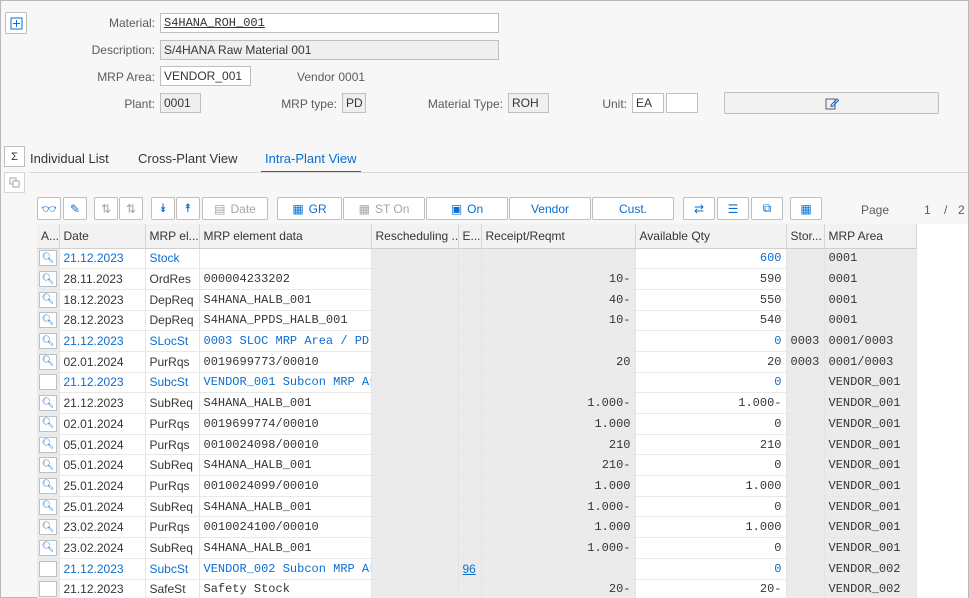 This screenshot has height=598, width=969. What do you see at coordinates (329, 23) in the screenshot?
I see `material-field: S4HANA_ROH_001` at bounding box center [329, 23].